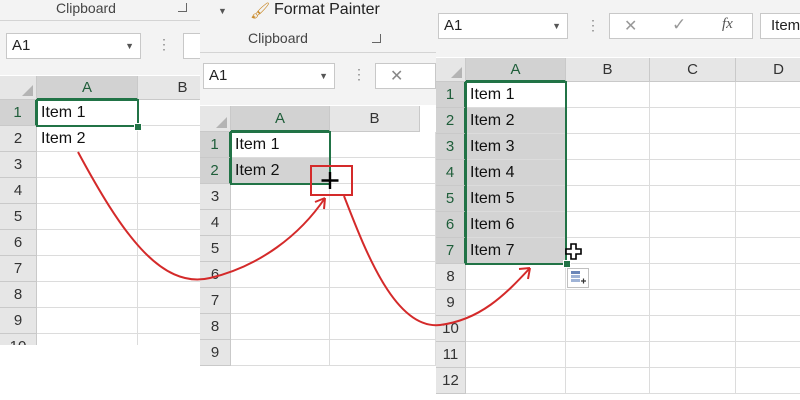  I want to click on cell-d1, so click(768, 95).